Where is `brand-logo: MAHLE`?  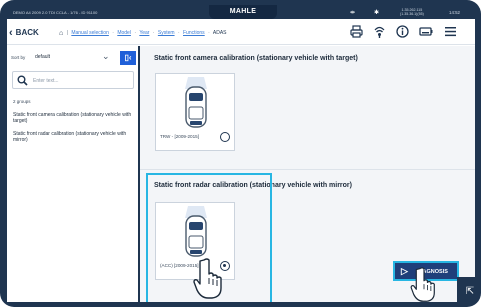 brand-logo: MAHLE is located at coordinates (243, 11).